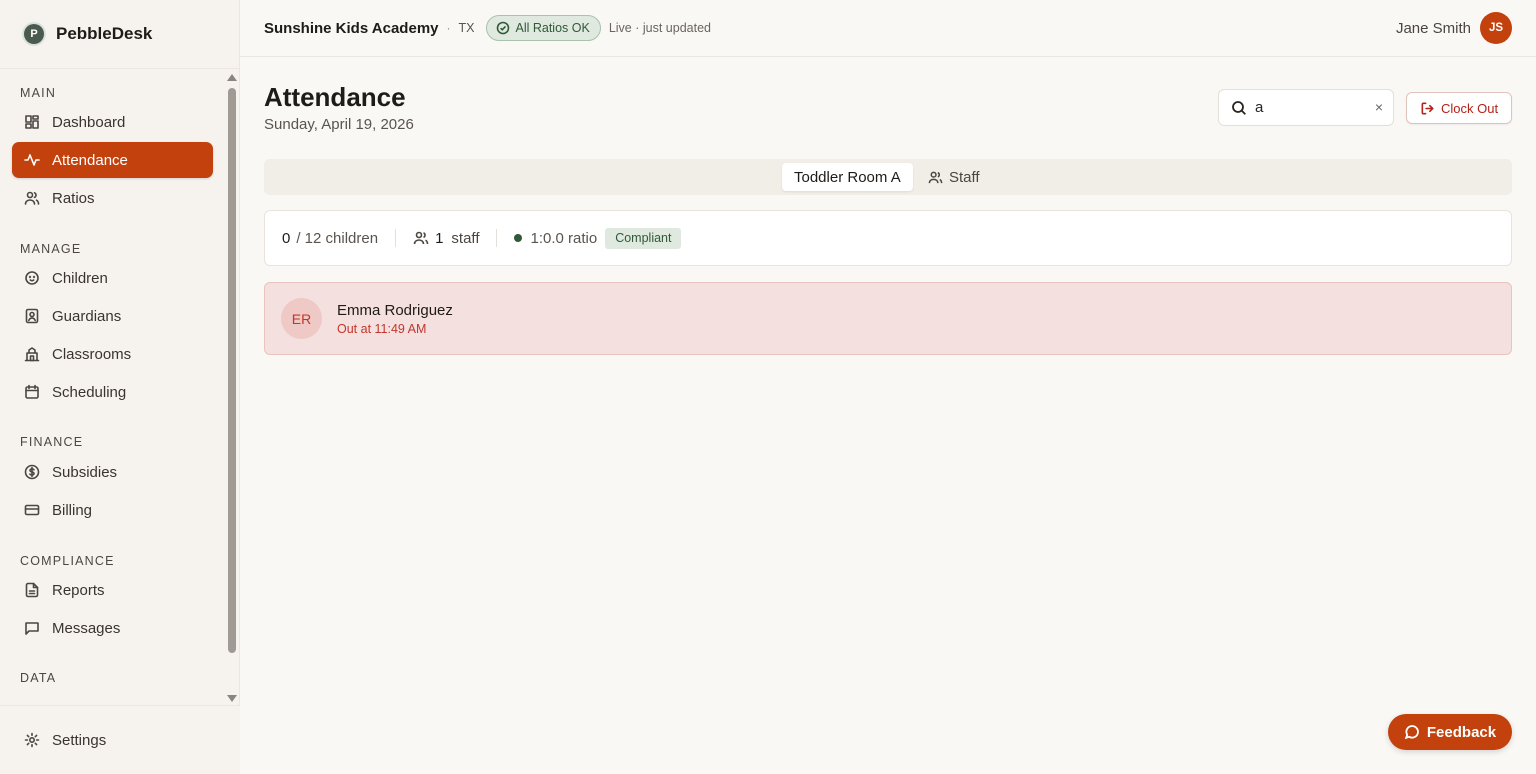 This screenshot has width=1536, height=774. Describe the element at coordinates (80, 278) in the screenshot. I see `sidebar-item-label: Children` at that location.